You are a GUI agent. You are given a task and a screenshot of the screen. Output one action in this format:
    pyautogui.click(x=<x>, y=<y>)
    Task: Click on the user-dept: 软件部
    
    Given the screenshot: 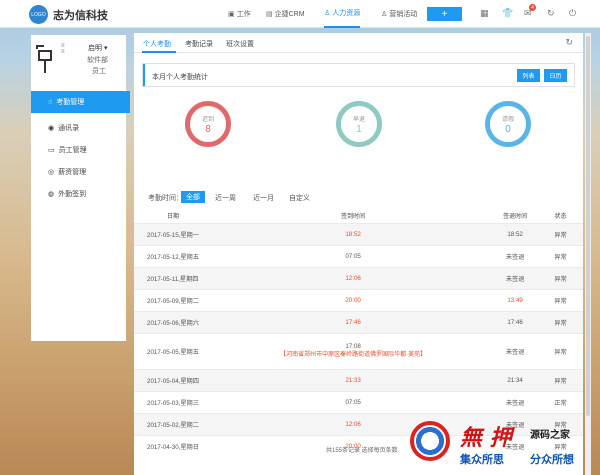 What is the action you would take?
    pyautogui.click(x=97, y=60)
    